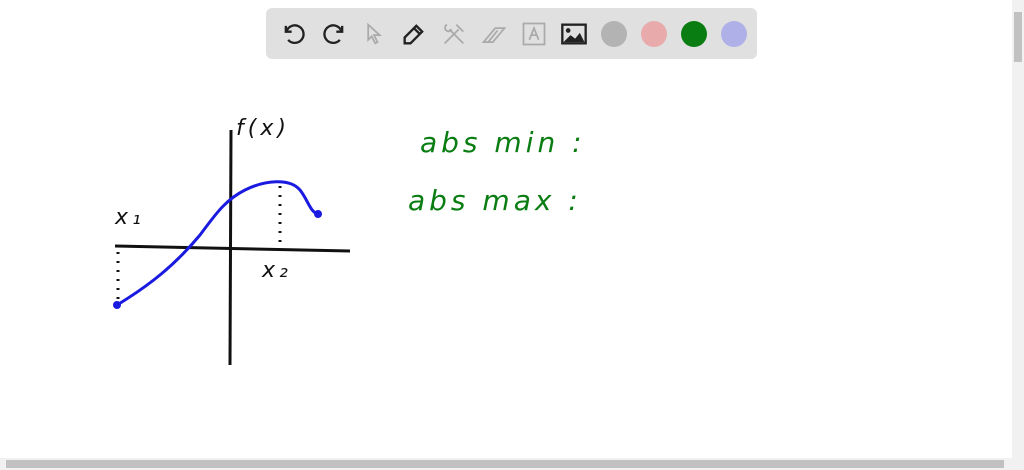 The height and width of the screenshot is (470, 1024). I want to click on left-endpoint, so click(117, 305).